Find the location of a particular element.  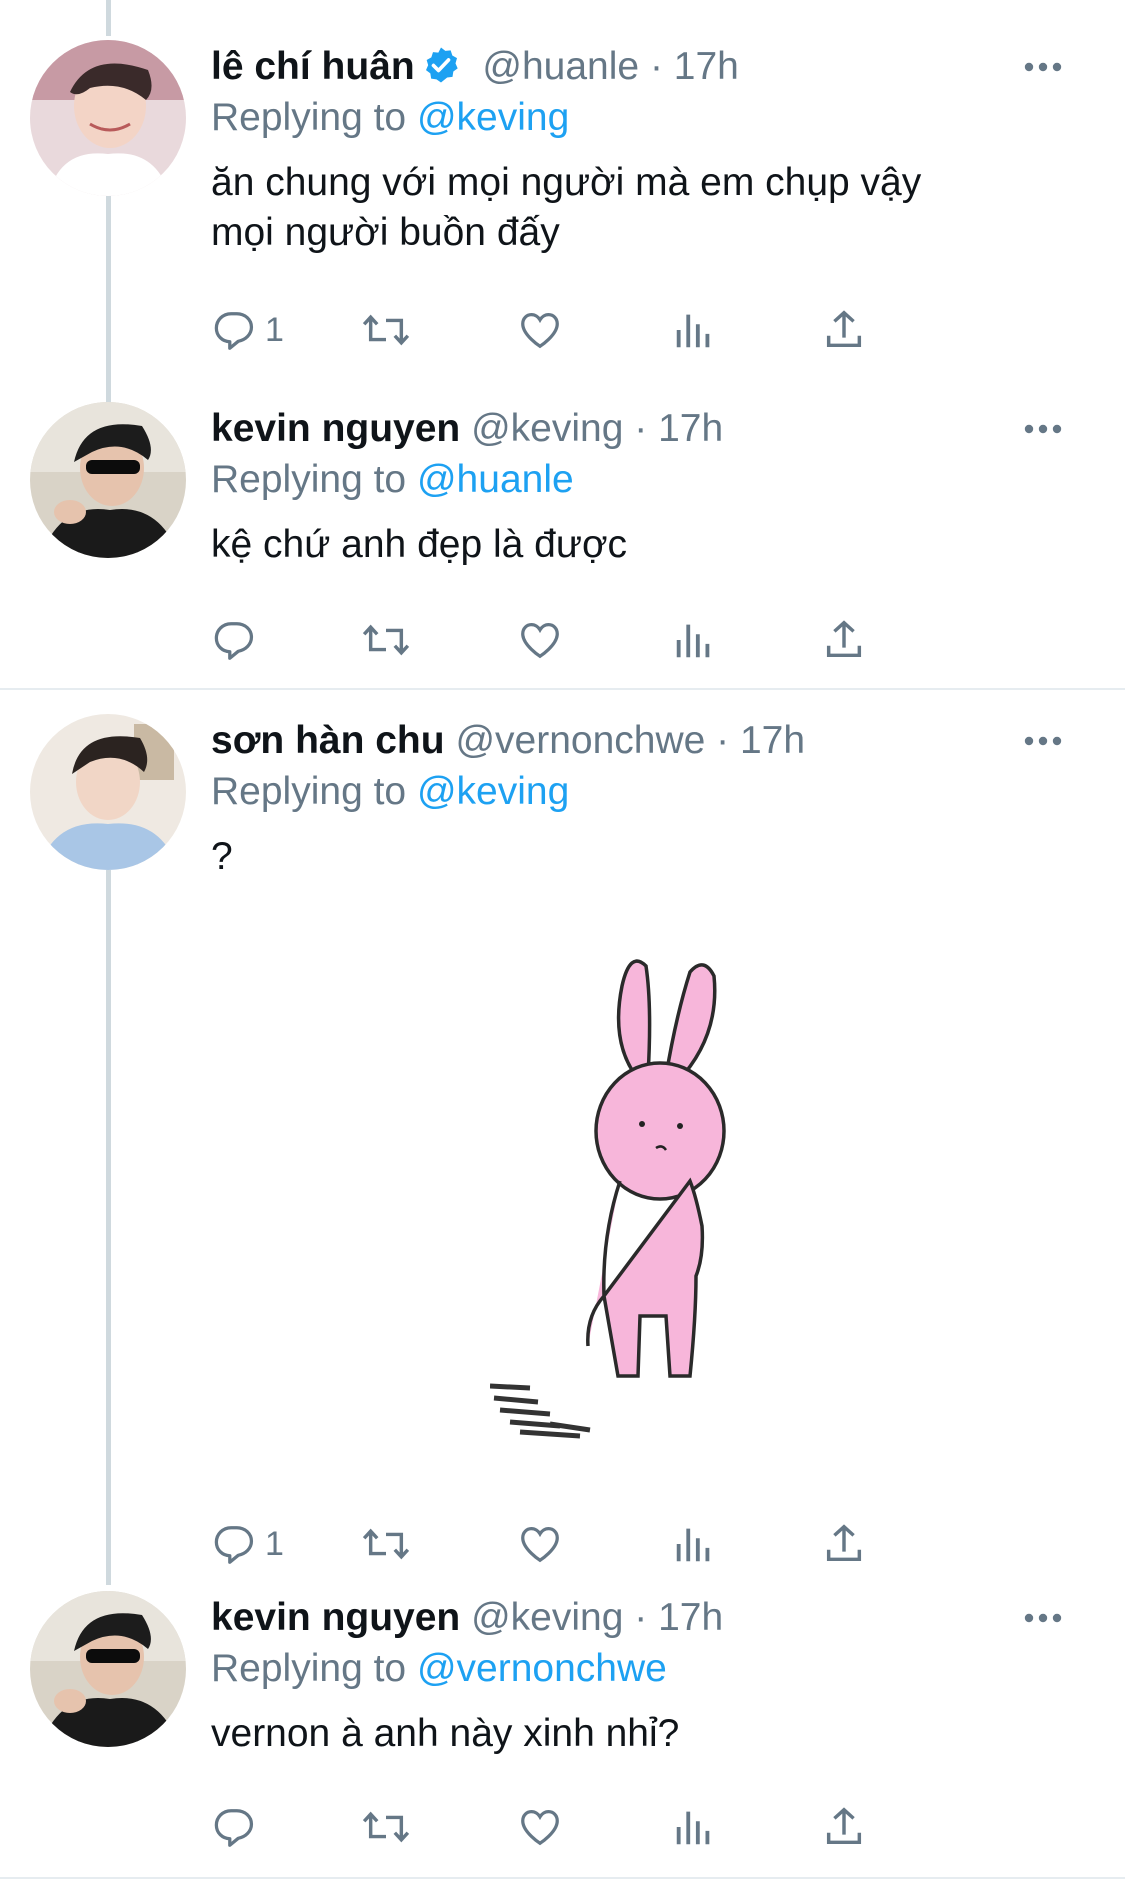

display-name: sơn hàn chu is located at coordinates (328, 740).